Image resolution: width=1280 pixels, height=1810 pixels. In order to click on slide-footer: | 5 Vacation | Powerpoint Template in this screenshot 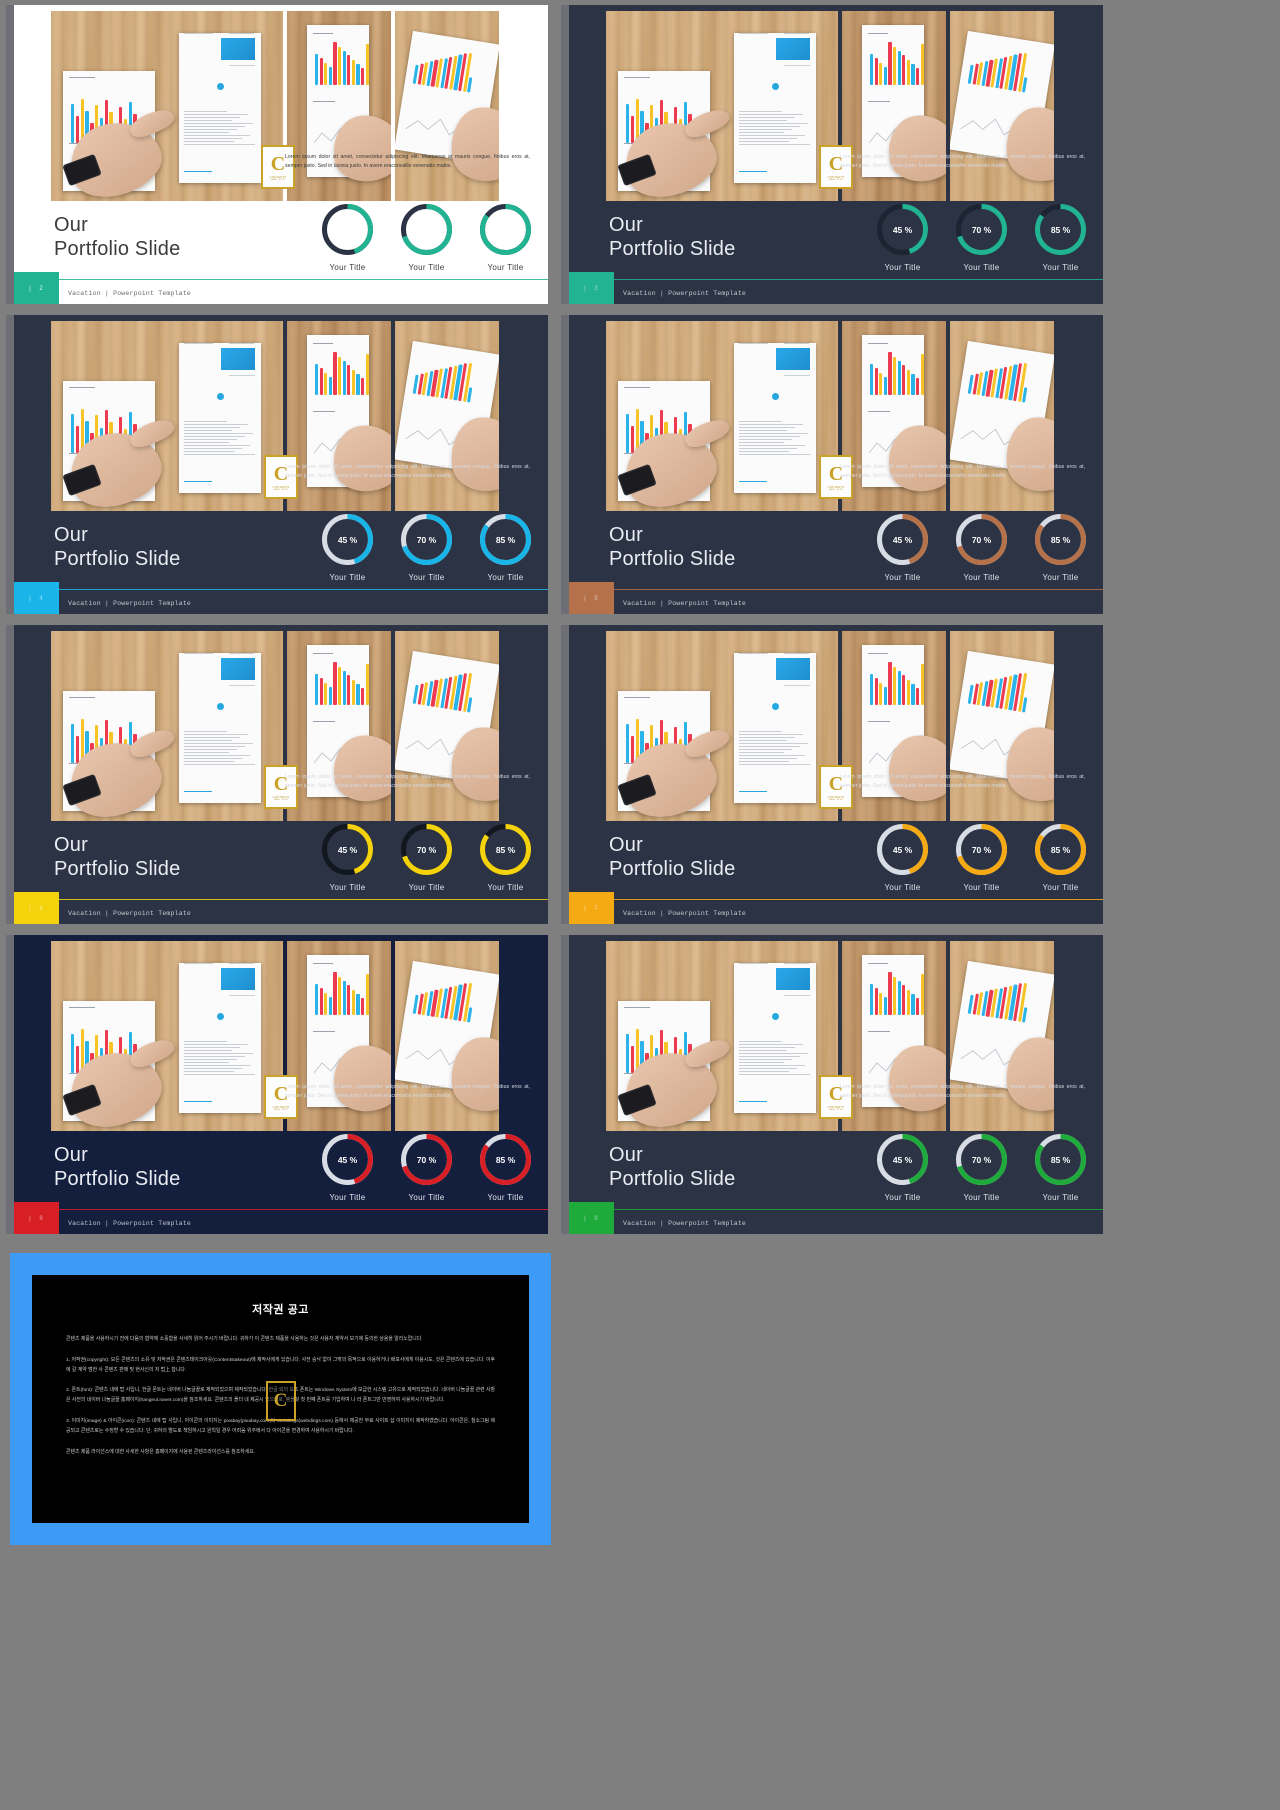, I will do `click(832, 598)`.